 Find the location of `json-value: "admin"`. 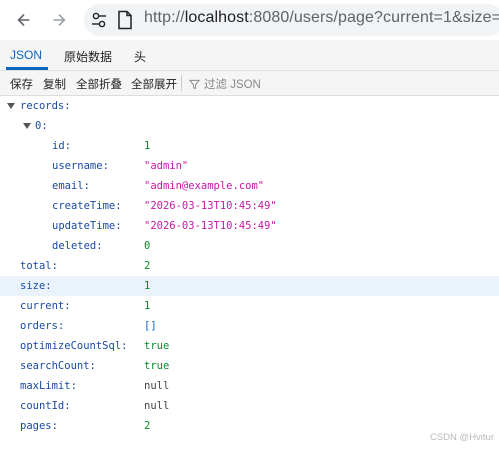

json-value: "admin" is located at coordinates (166, 166).